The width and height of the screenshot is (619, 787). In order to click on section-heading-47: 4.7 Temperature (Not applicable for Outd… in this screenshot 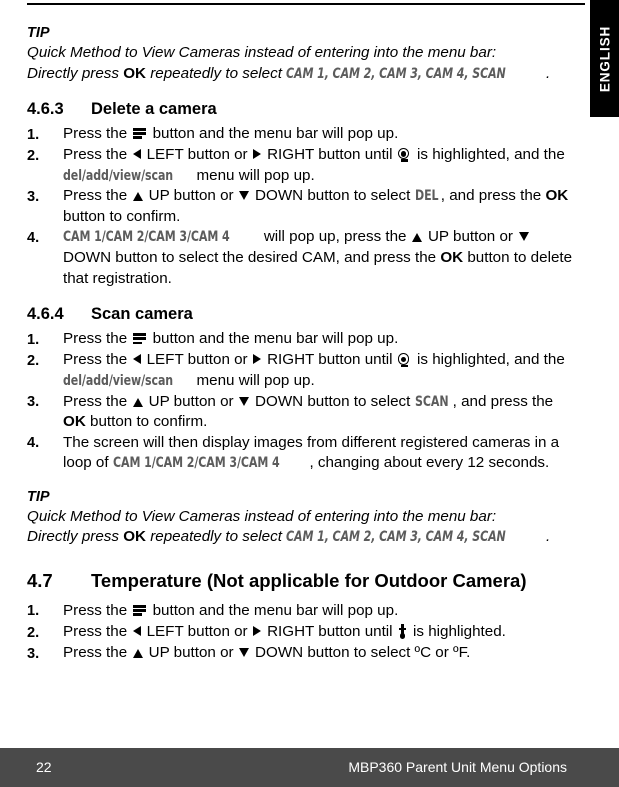, I will do `click(303, 581)`.